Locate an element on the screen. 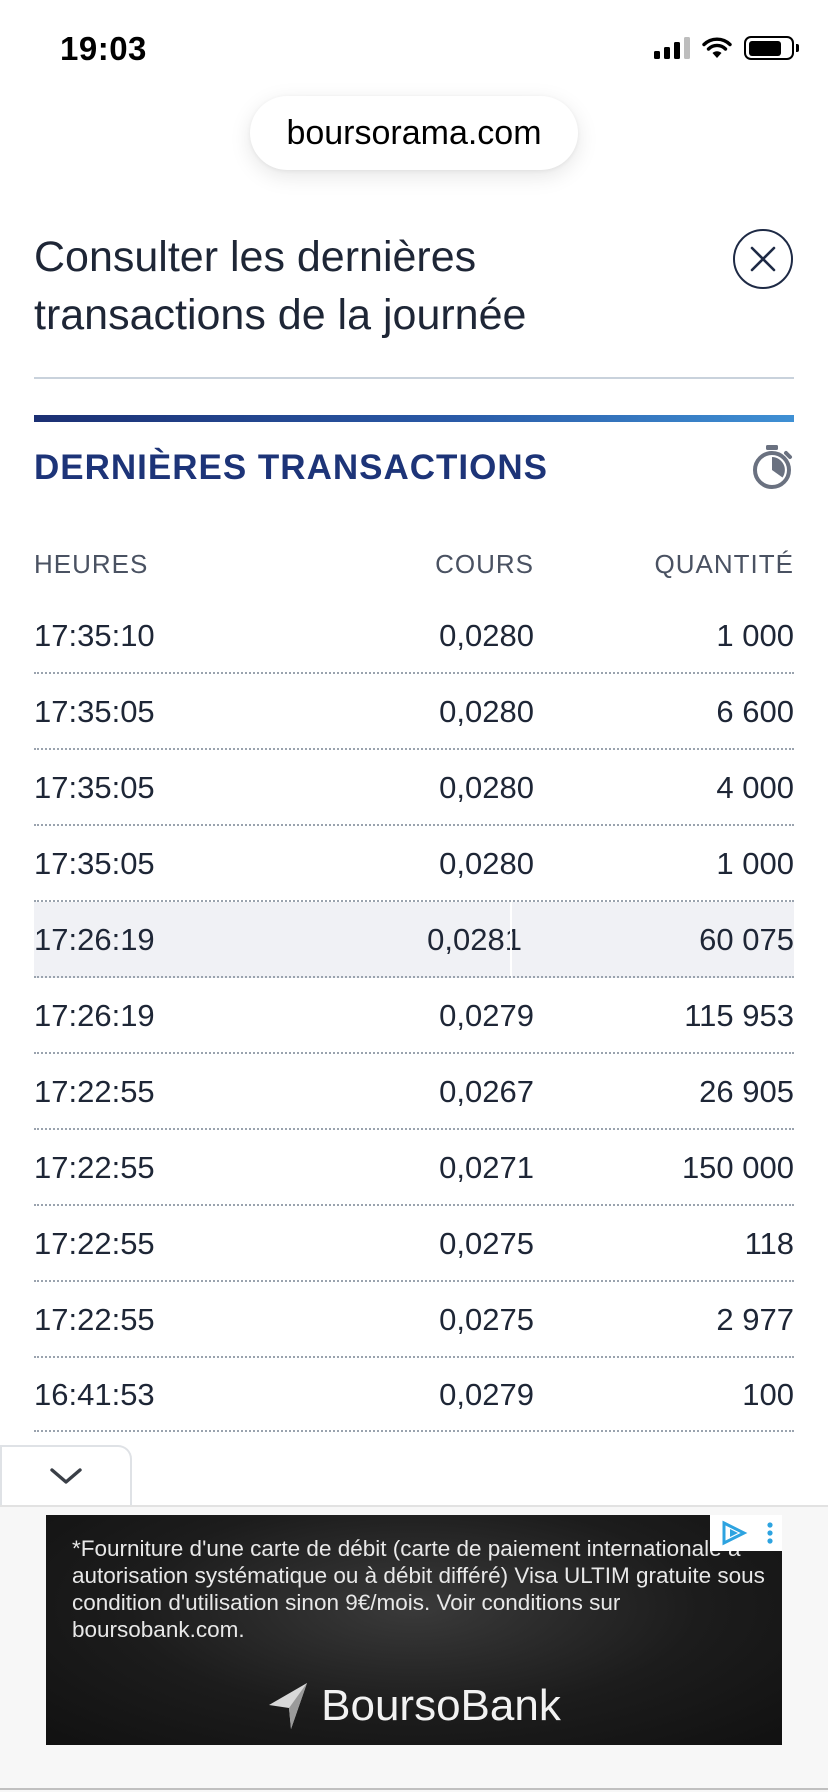 Image resolution: width=828 pixels, height=1792 pixels. cell-price: 0,0271 is located at coordinates (486, 1167).